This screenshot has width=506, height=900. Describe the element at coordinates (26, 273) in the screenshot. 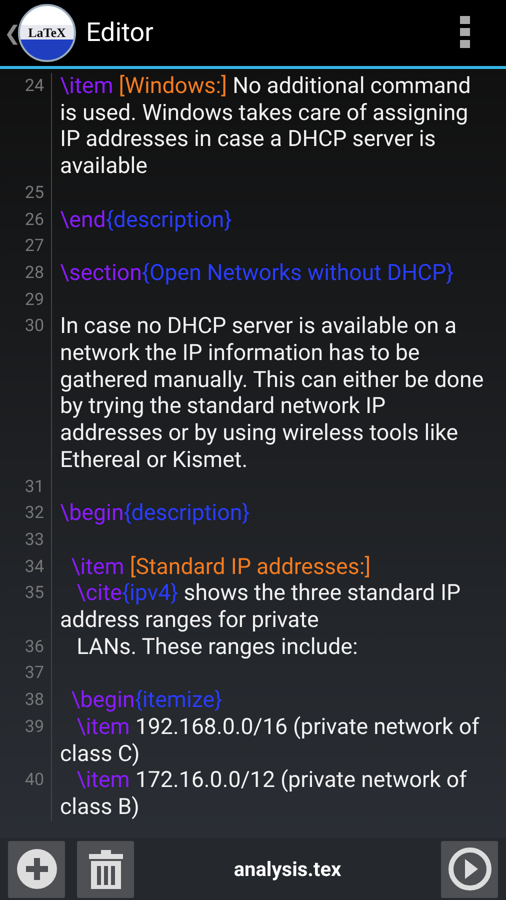

I see `line-number: 28` at that location.